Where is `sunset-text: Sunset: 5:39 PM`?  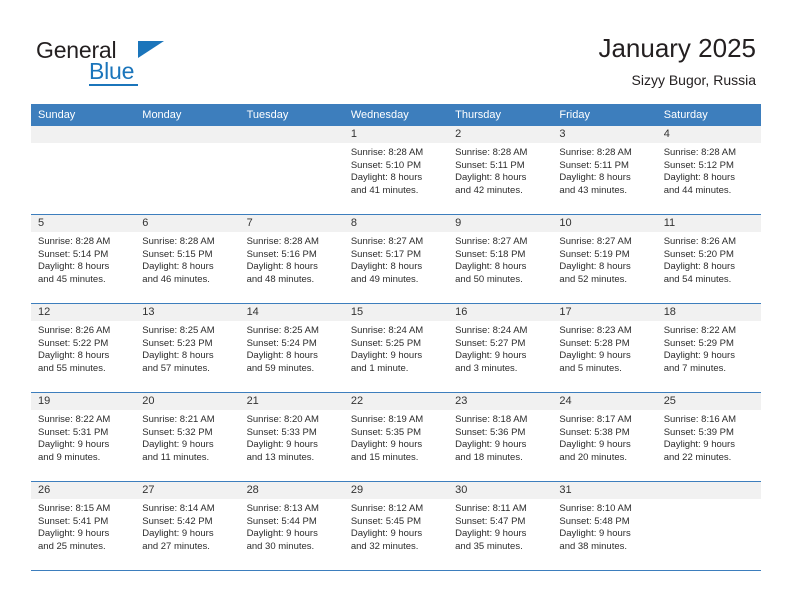
sunset-text: Sunset: 5:39 PM is located at coordinates (698, 432).